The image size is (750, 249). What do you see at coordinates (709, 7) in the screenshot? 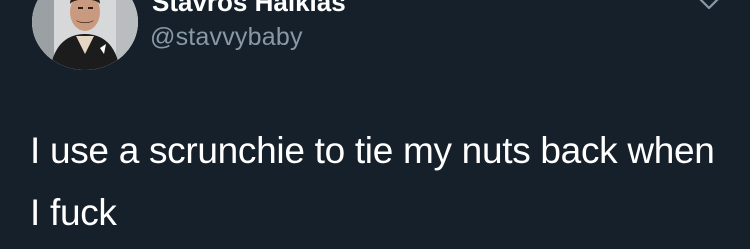
I see `chevron-down-icon` at bounding box center [709, 7].